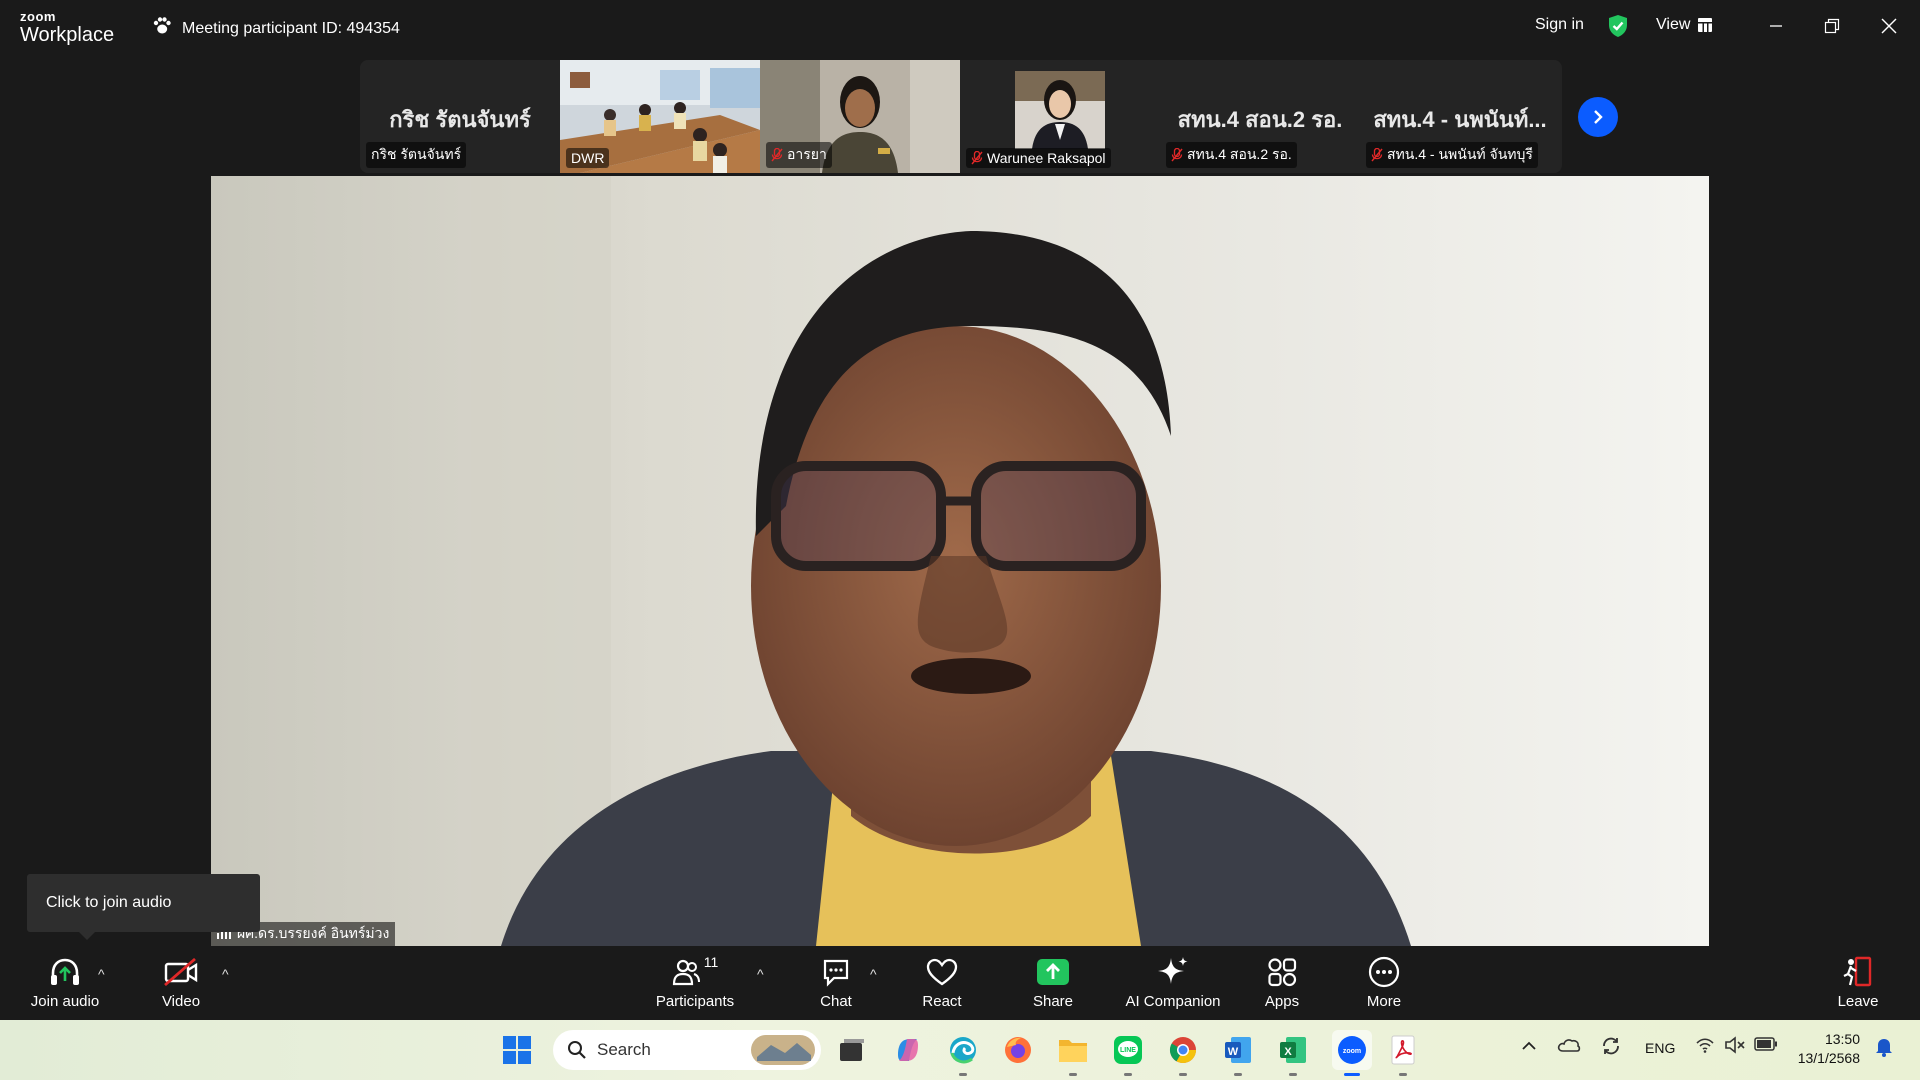  I want to click on file-explorer-icon, so click(1073, 1055).